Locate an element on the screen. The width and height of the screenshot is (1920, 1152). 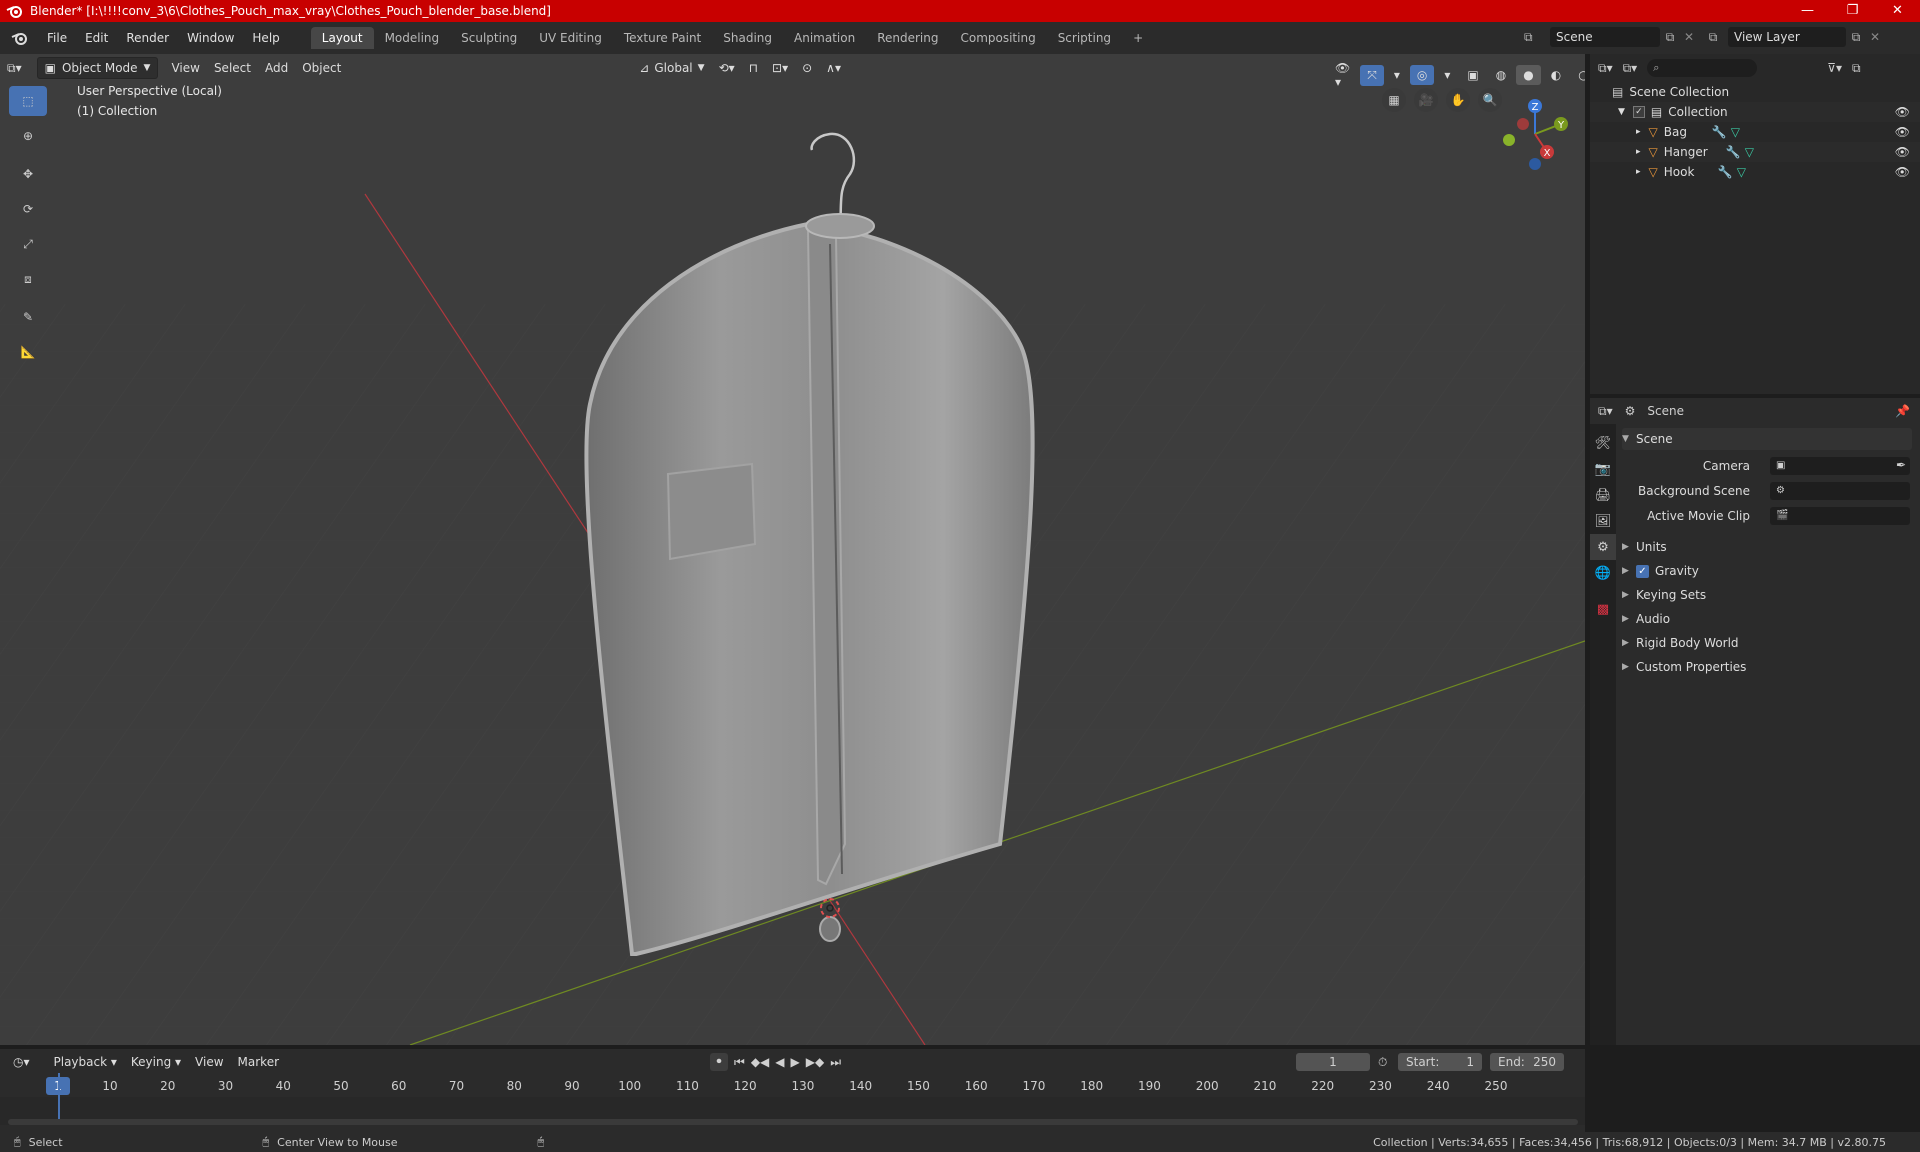
background-scene-field: ⚙ is located at coordinates (1840, 491).